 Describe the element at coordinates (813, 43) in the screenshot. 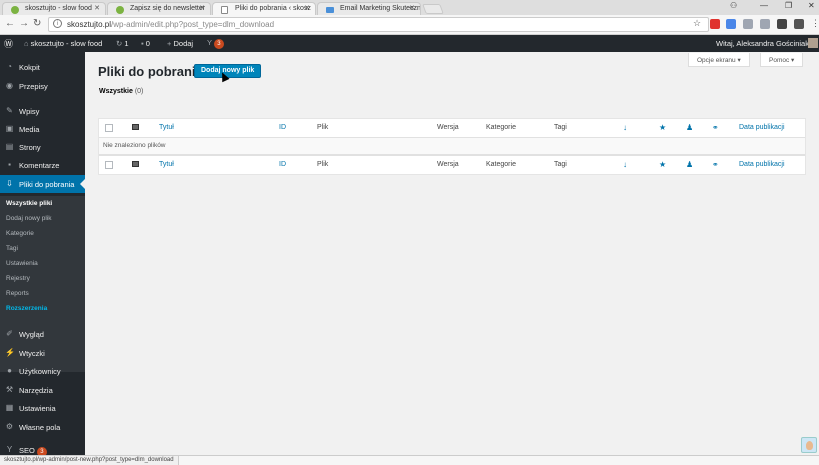

I see `user-avatar` at that location.